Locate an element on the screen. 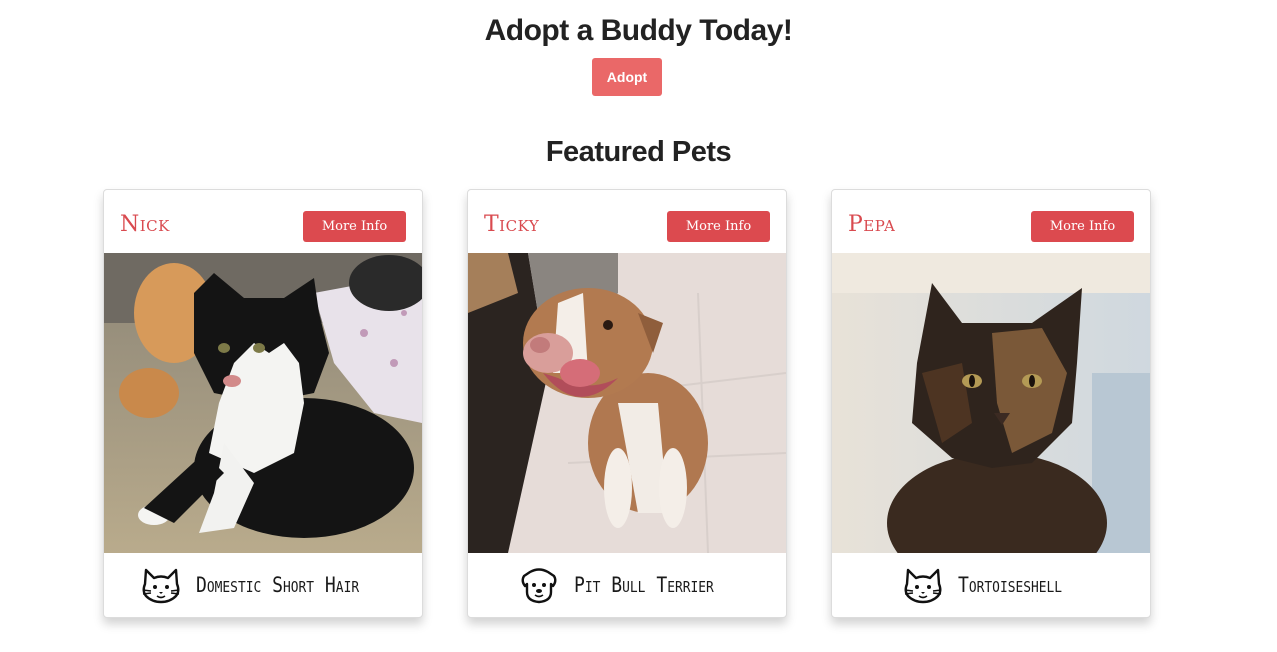  breed-row: Domestic Short Hair is located at coordinates (263, 585).